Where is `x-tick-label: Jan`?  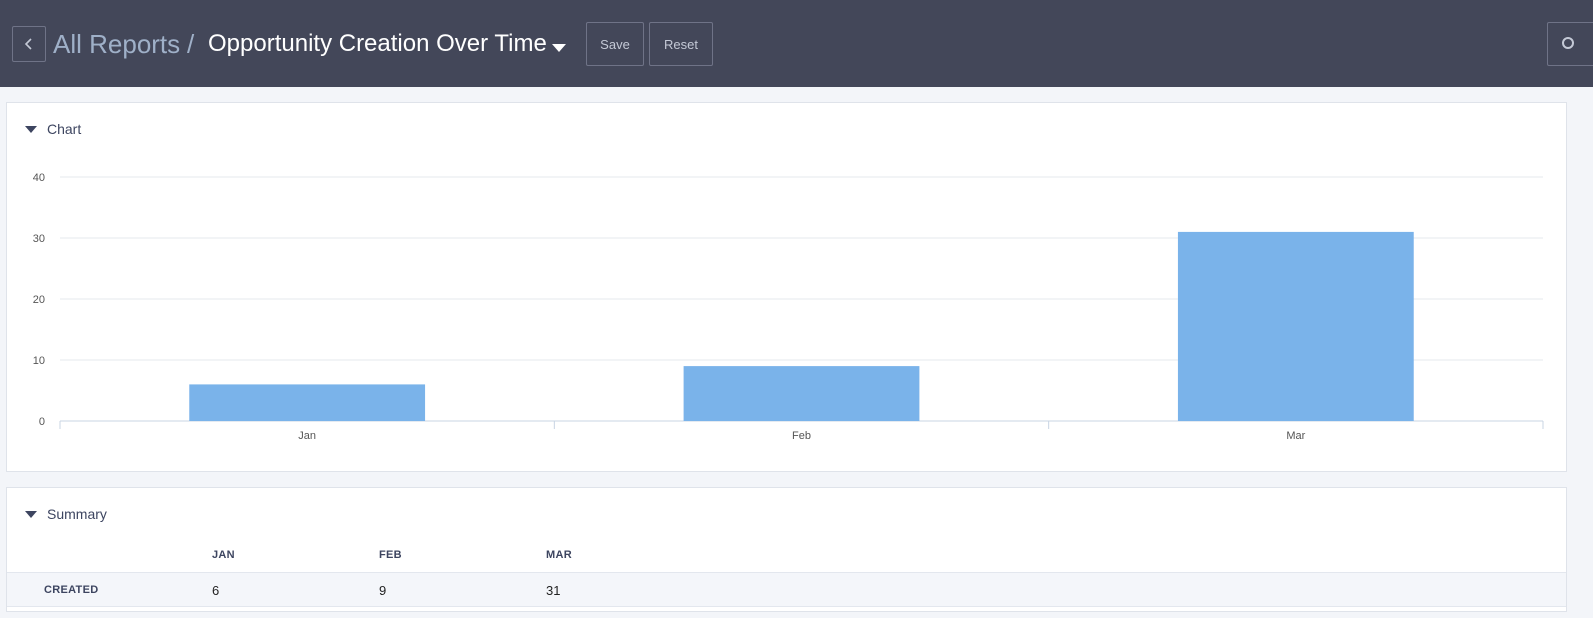 x-tick-label: Jan is located at coordinates (307, 436).